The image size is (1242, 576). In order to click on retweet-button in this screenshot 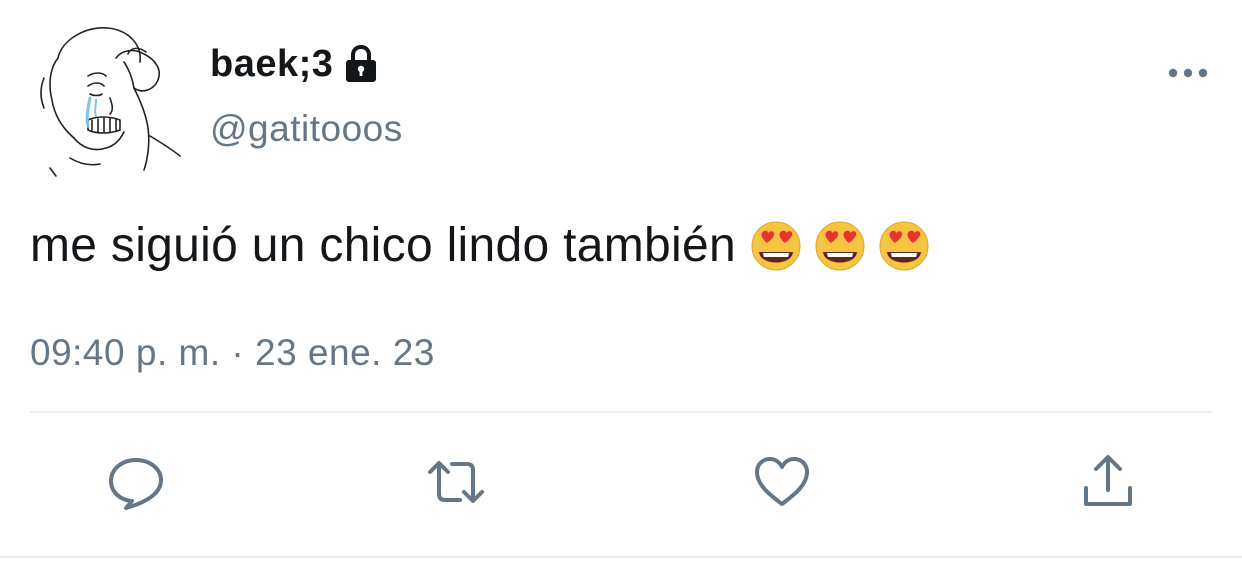, I will do `click(456, 482)`.